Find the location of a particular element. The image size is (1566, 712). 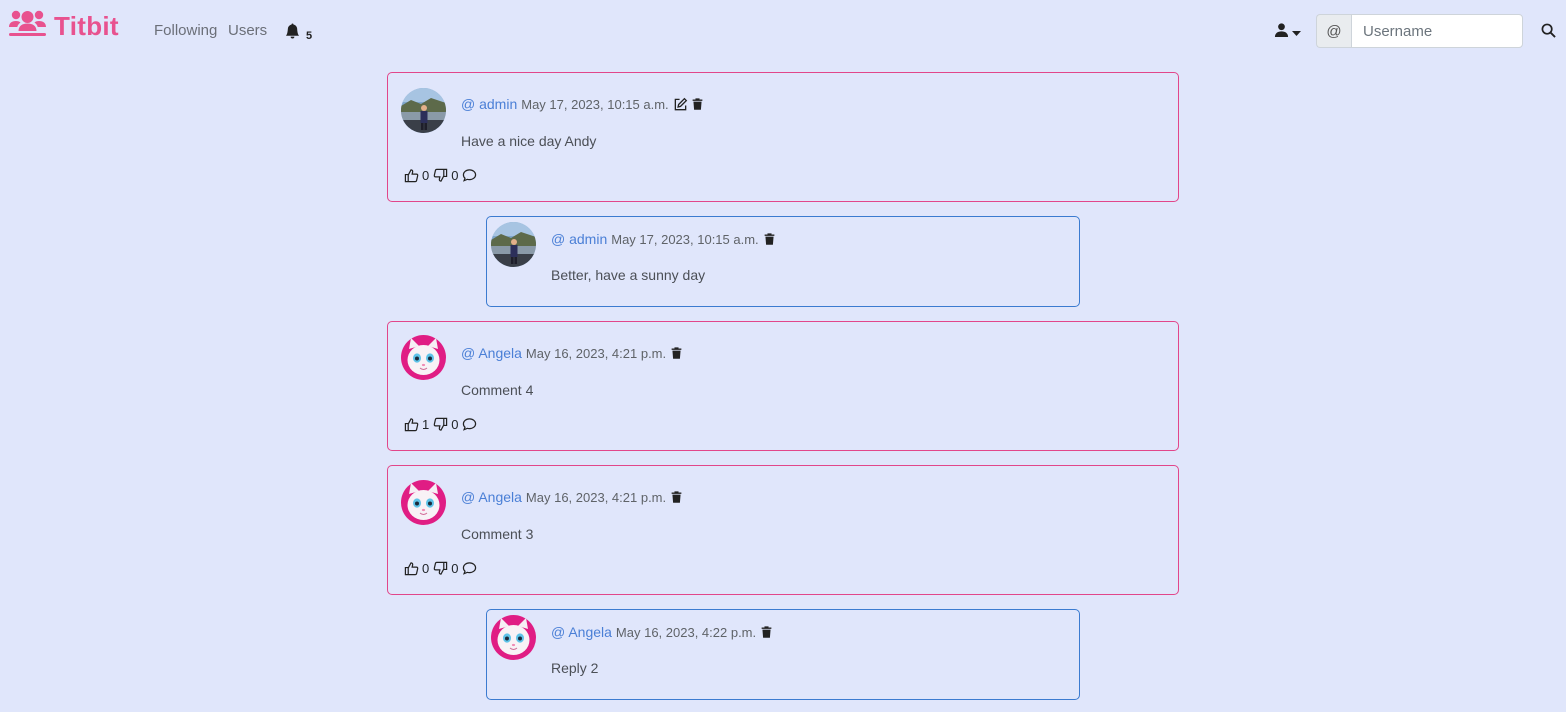

search-input is located at coordinates (1437, 31).